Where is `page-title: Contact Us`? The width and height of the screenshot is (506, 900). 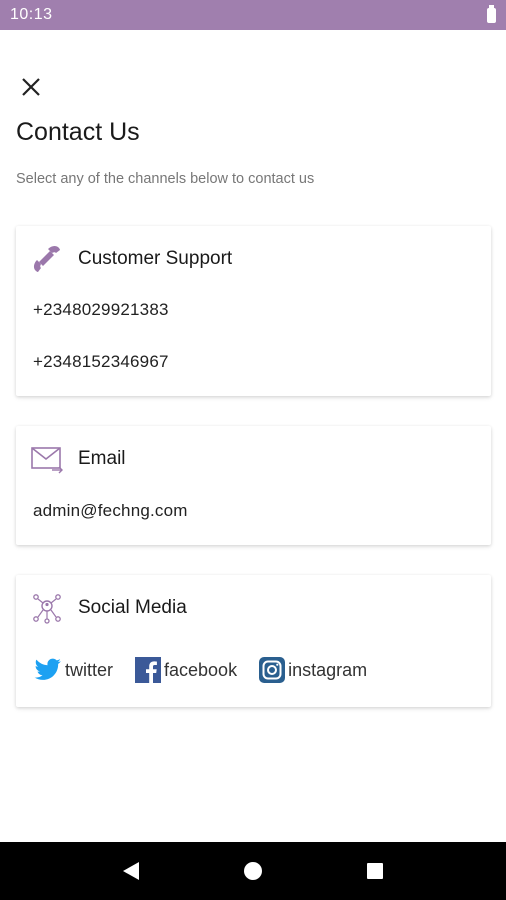
page-title: Contact Us is located at coordinates (78, 132).